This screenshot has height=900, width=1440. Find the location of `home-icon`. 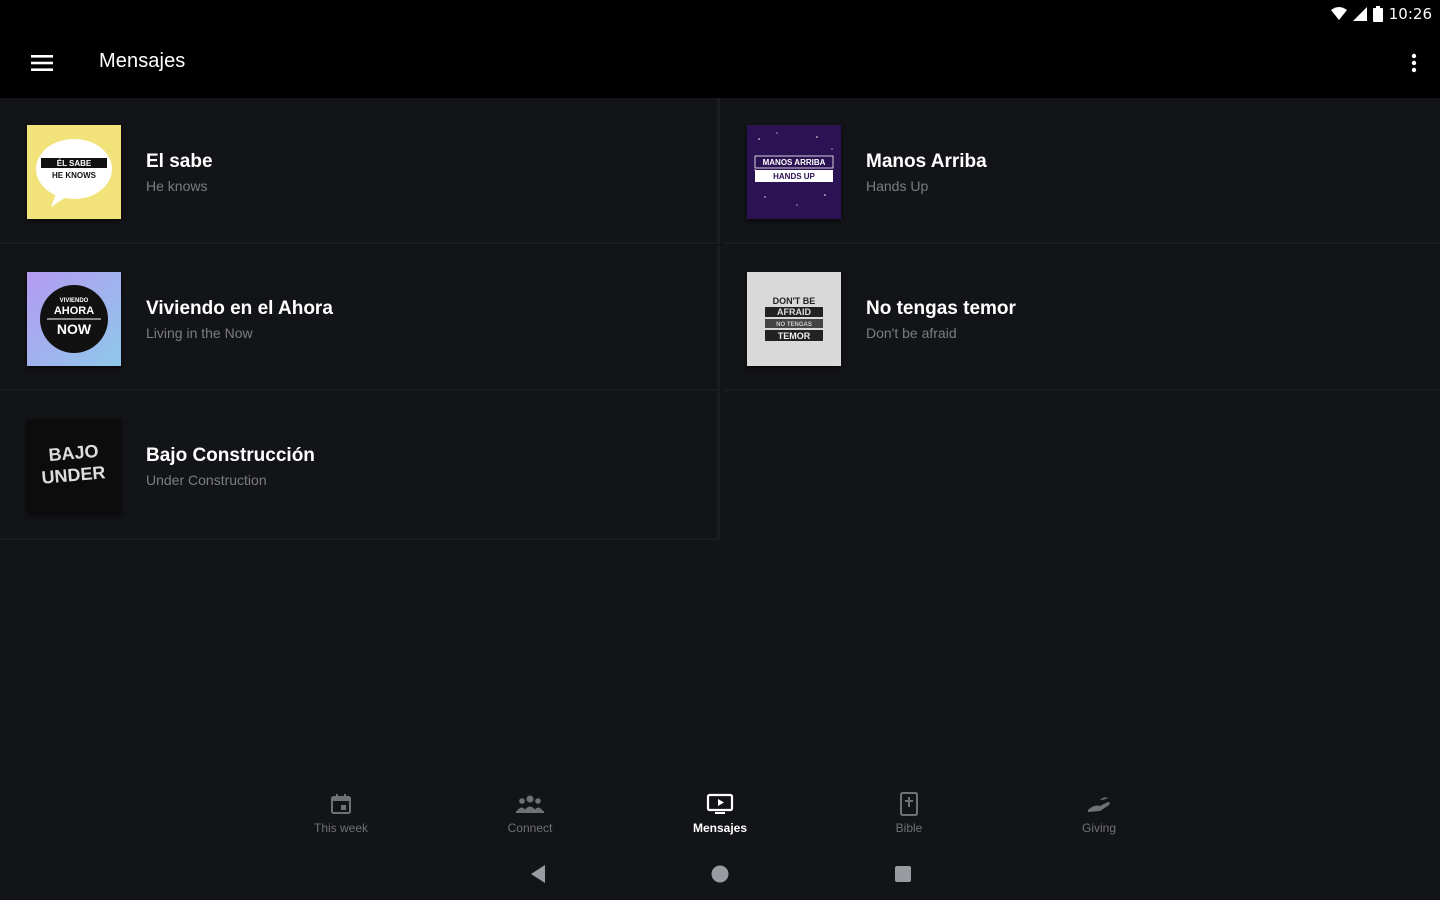

home-icon is located at coordinates (720, 874).